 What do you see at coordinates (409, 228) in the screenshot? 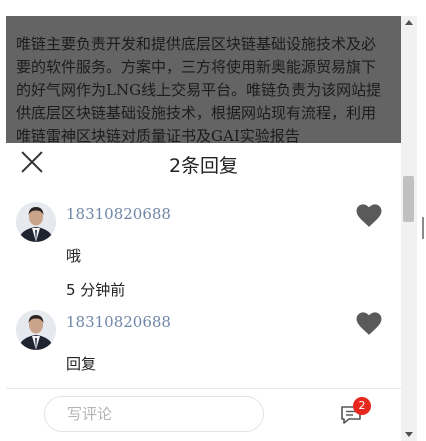
I see `scrollbar` at bounding box center [409, 228].